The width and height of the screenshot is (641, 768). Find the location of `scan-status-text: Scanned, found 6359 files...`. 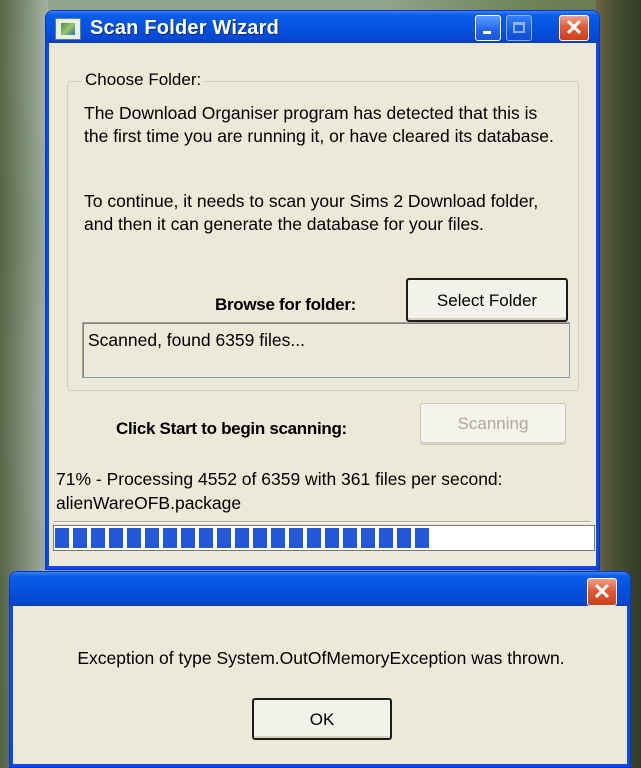

scan-status-text: Scanned, found 6359 files... is located at coordinates (196, 340).